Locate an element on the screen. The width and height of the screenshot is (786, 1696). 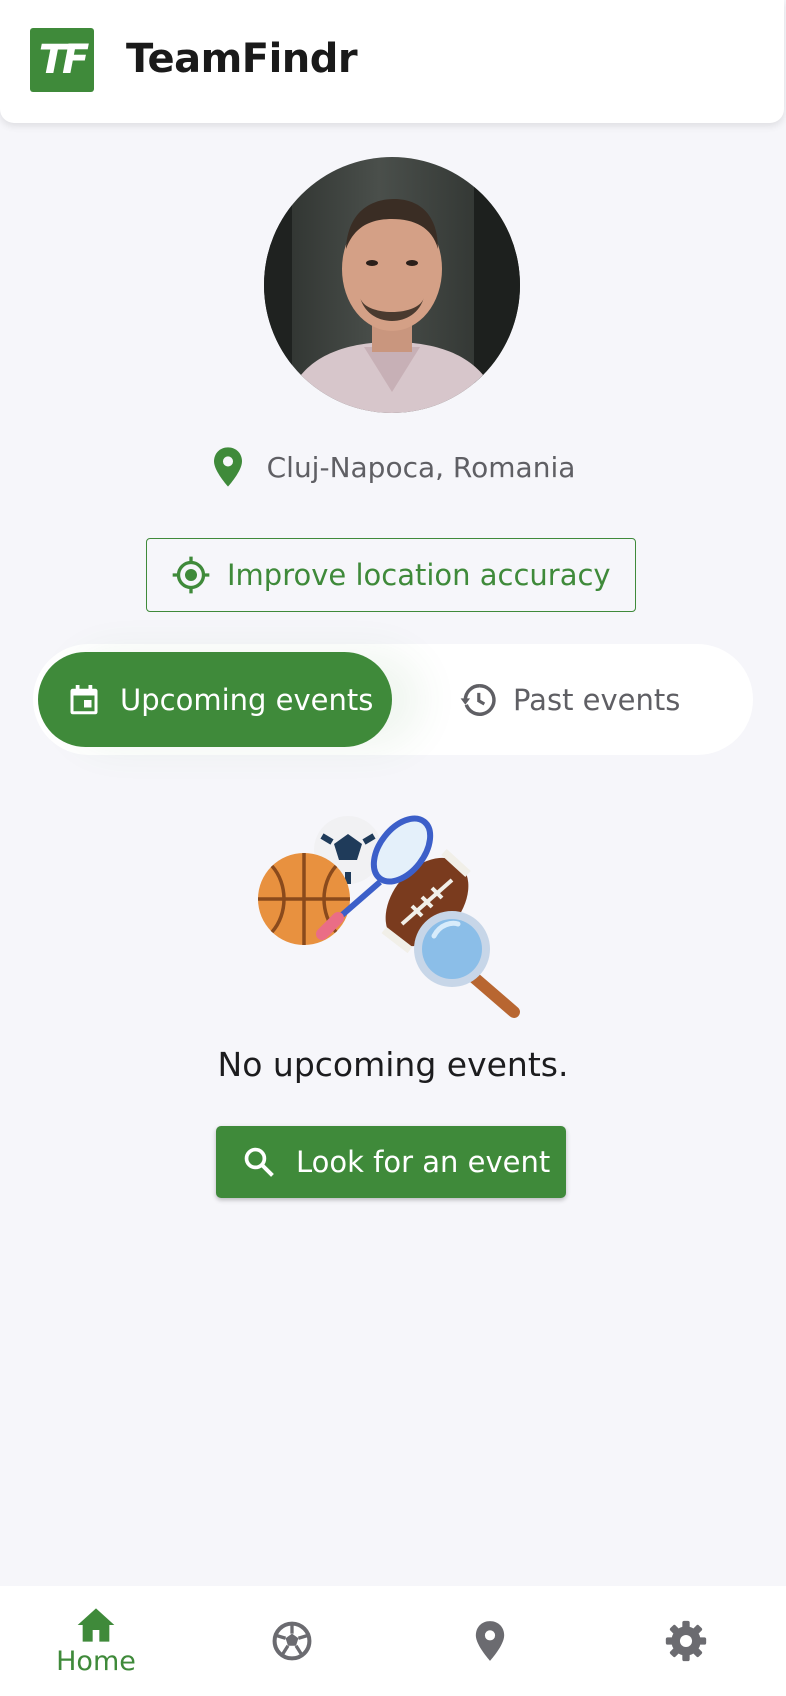
tab-upcoming-events: Upcoming events is located at coordinates (215, 699).